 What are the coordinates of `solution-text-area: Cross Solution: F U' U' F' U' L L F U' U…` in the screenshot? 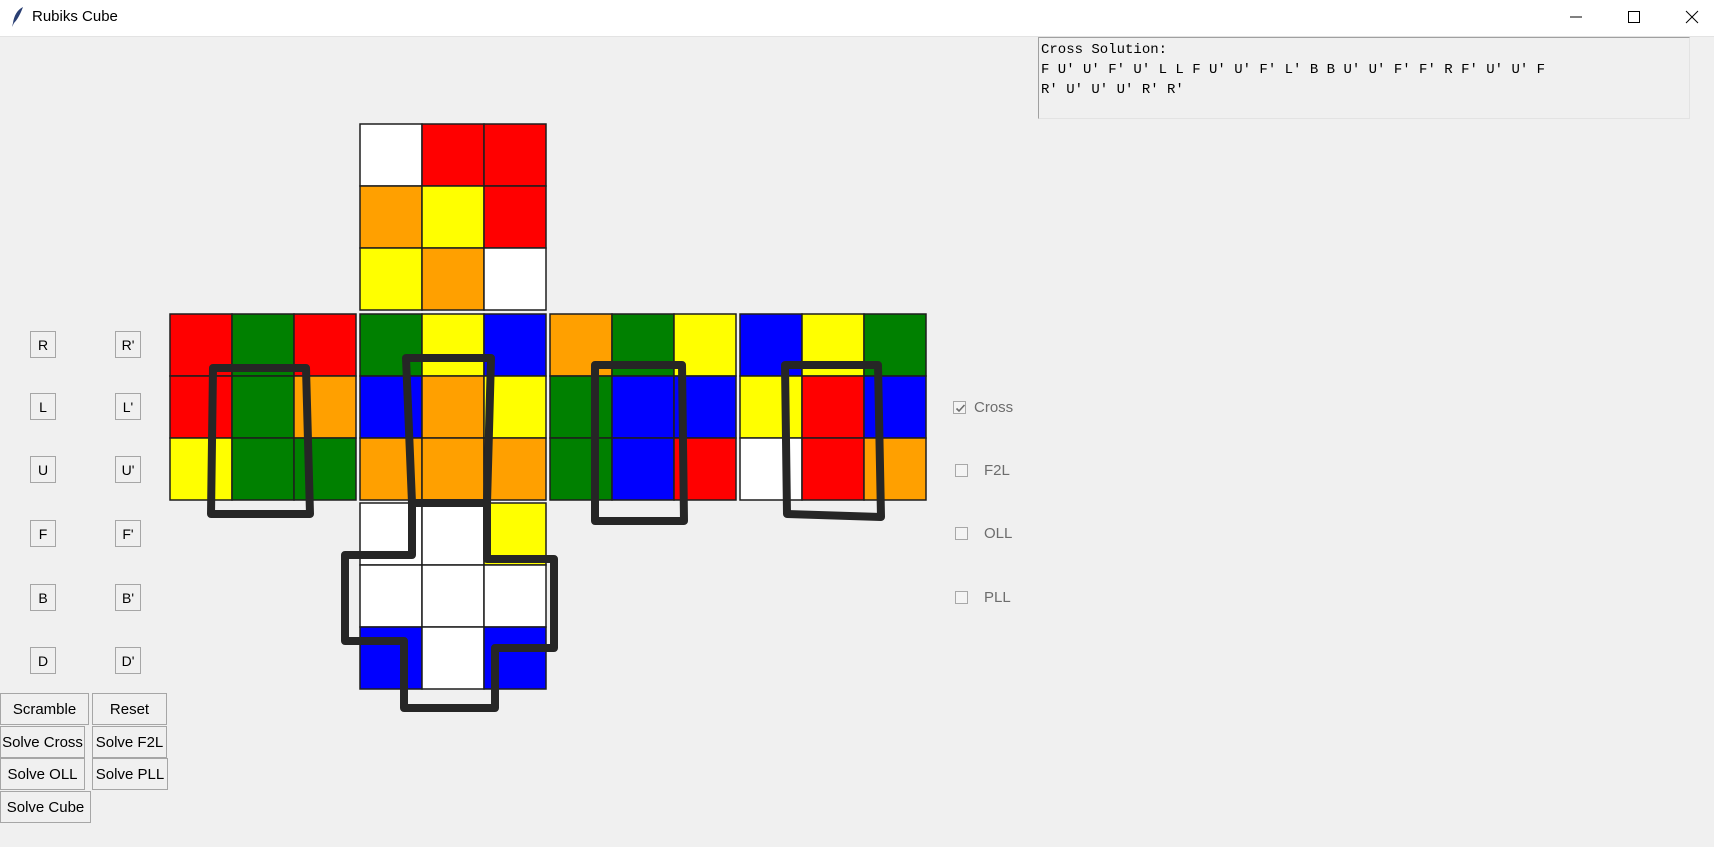 It's located at (1364, 78).